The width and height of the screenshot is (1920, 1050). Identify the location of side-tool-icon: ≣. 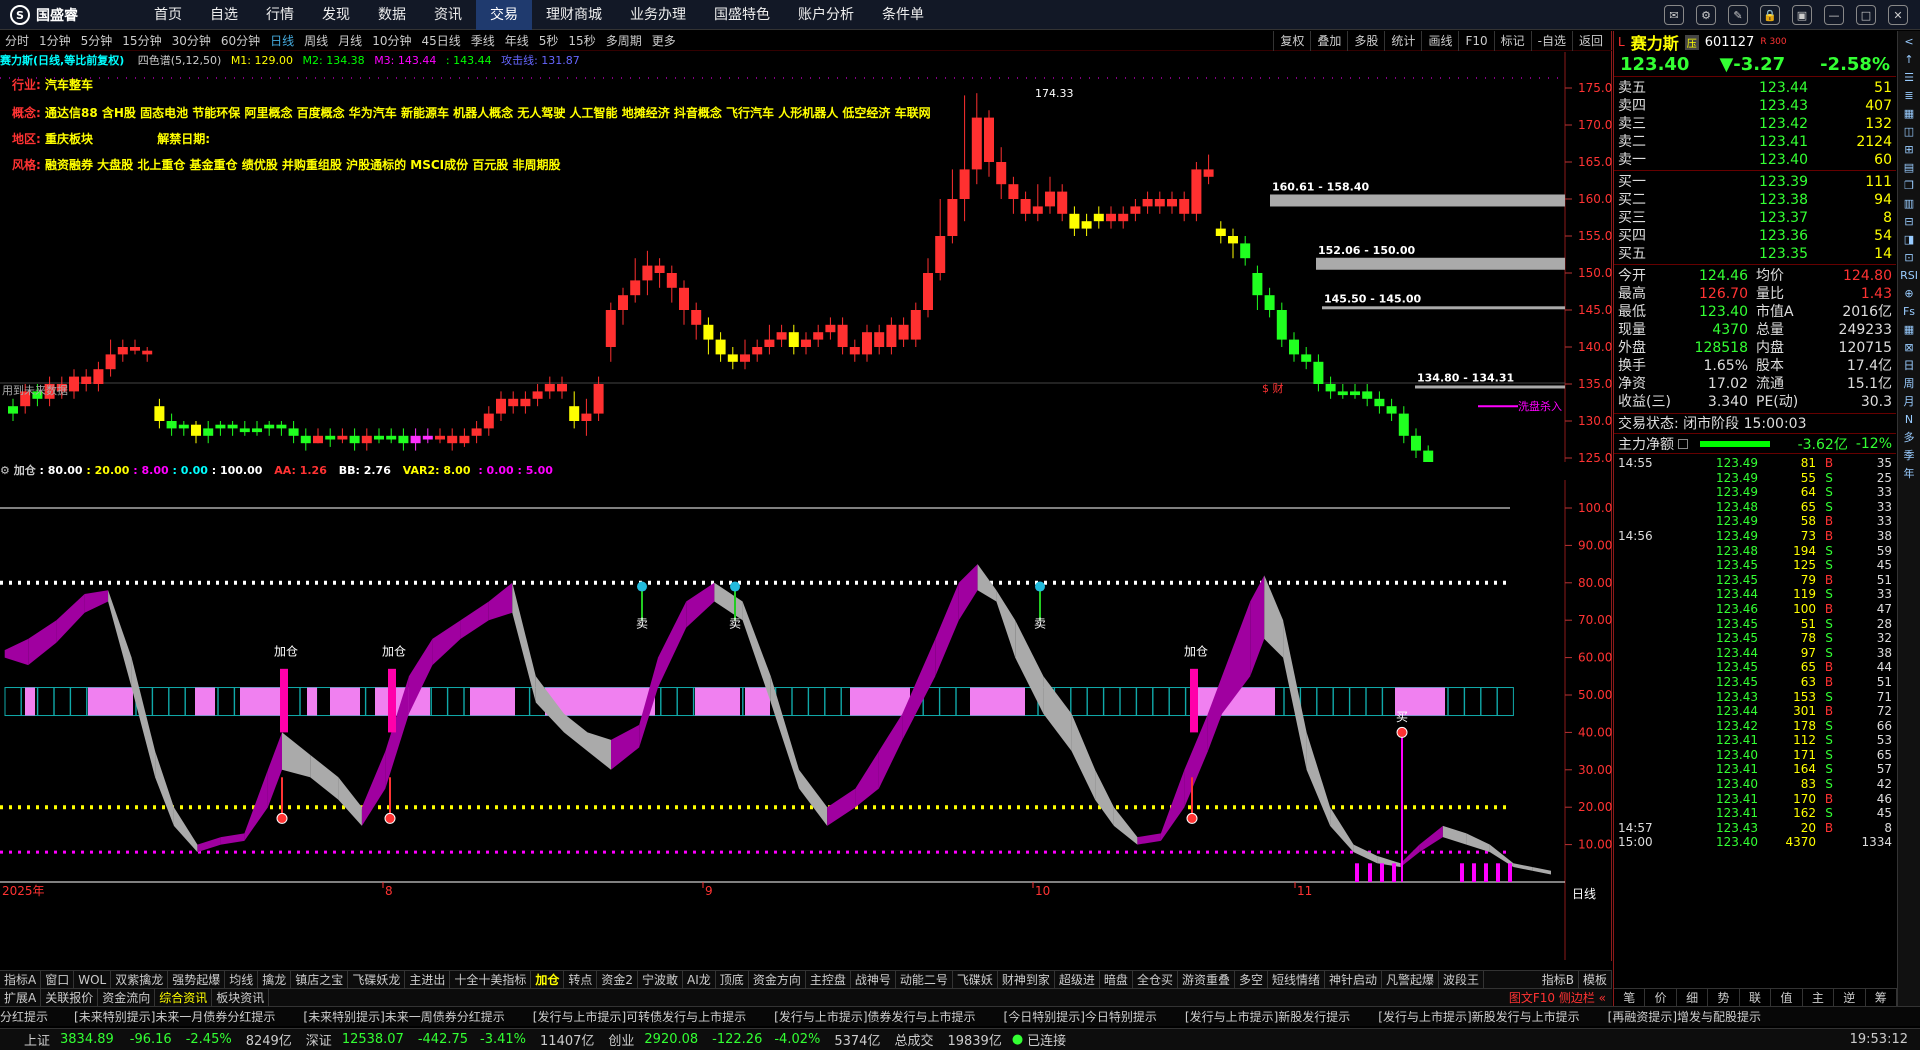
(1908, 95).